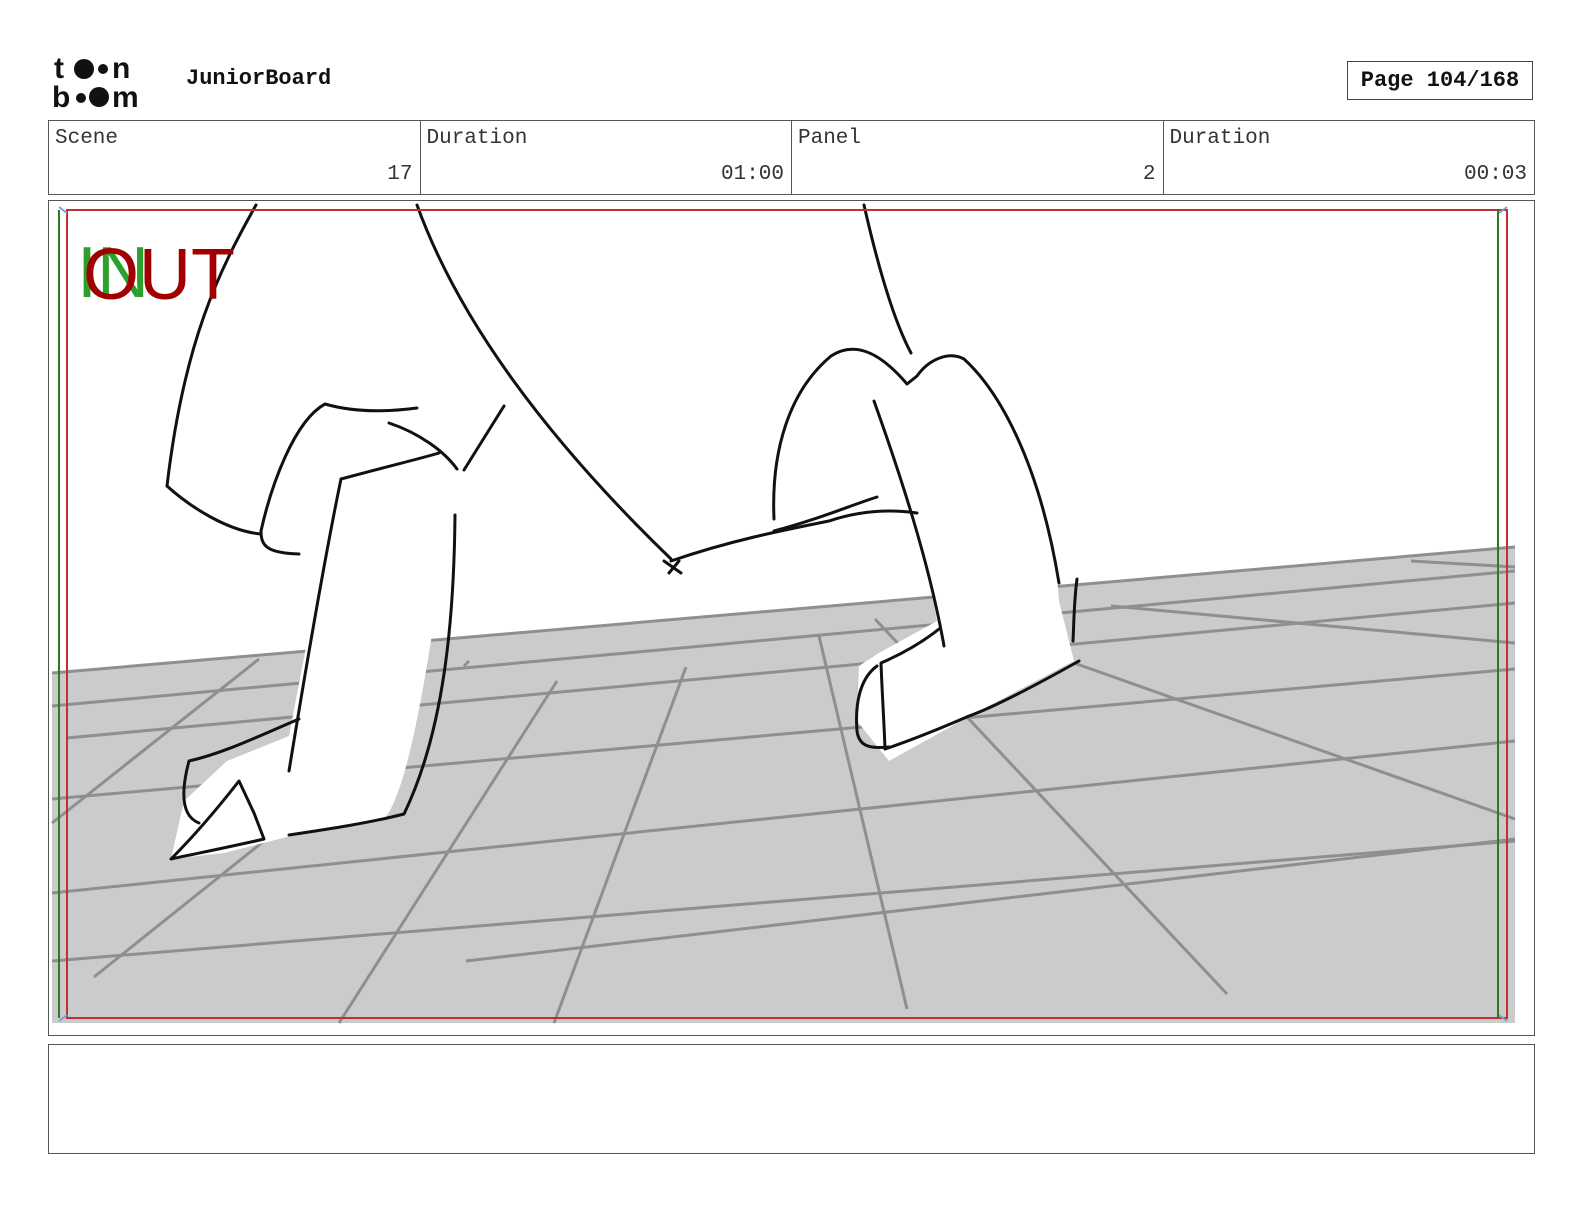  Describe the element at coordinates (830, 138) in the screenshot. I see `panel-label: Panel` at that location.